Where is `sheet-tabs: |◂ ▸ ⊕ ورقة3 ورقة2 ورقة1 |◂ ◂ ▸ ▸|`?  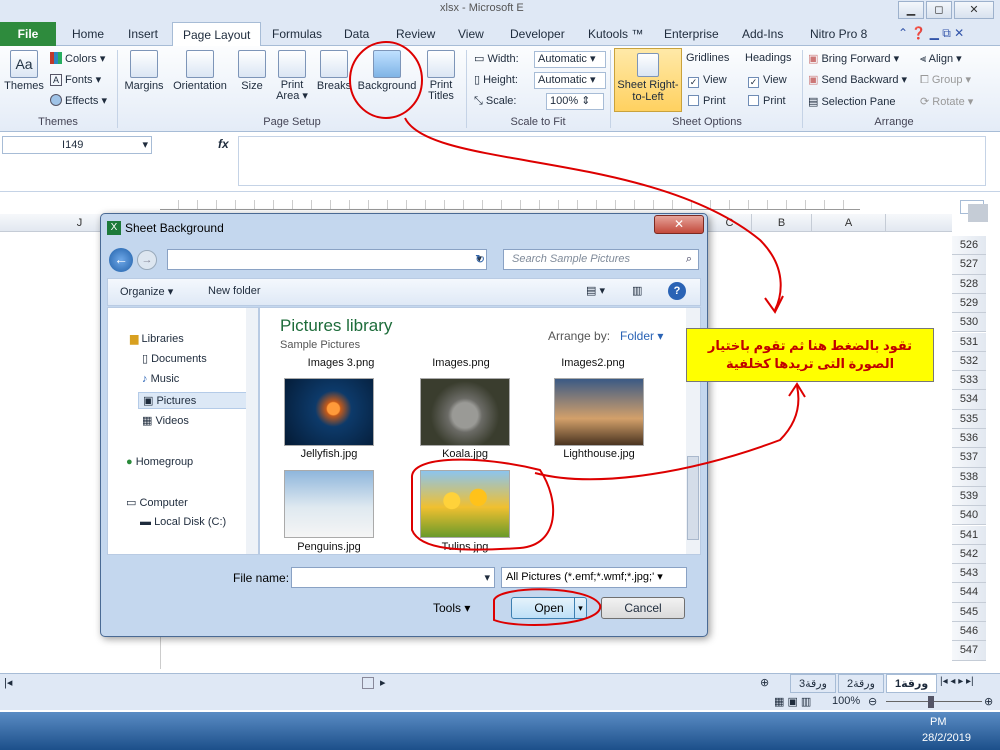 sheet-tabs: |◂ ▸ ⊕ ورقة3 ورقة2 ورقة1 |◂ ◂ ▸ ▸| is located at coordinates (500, 683).